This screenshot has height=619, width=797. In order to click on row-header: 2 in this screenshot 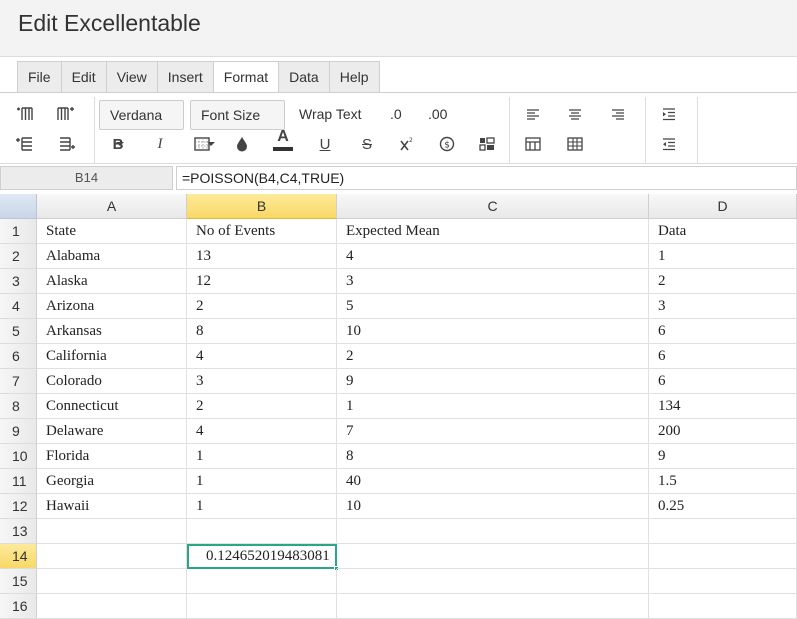, I will do `click(18, 256)`.